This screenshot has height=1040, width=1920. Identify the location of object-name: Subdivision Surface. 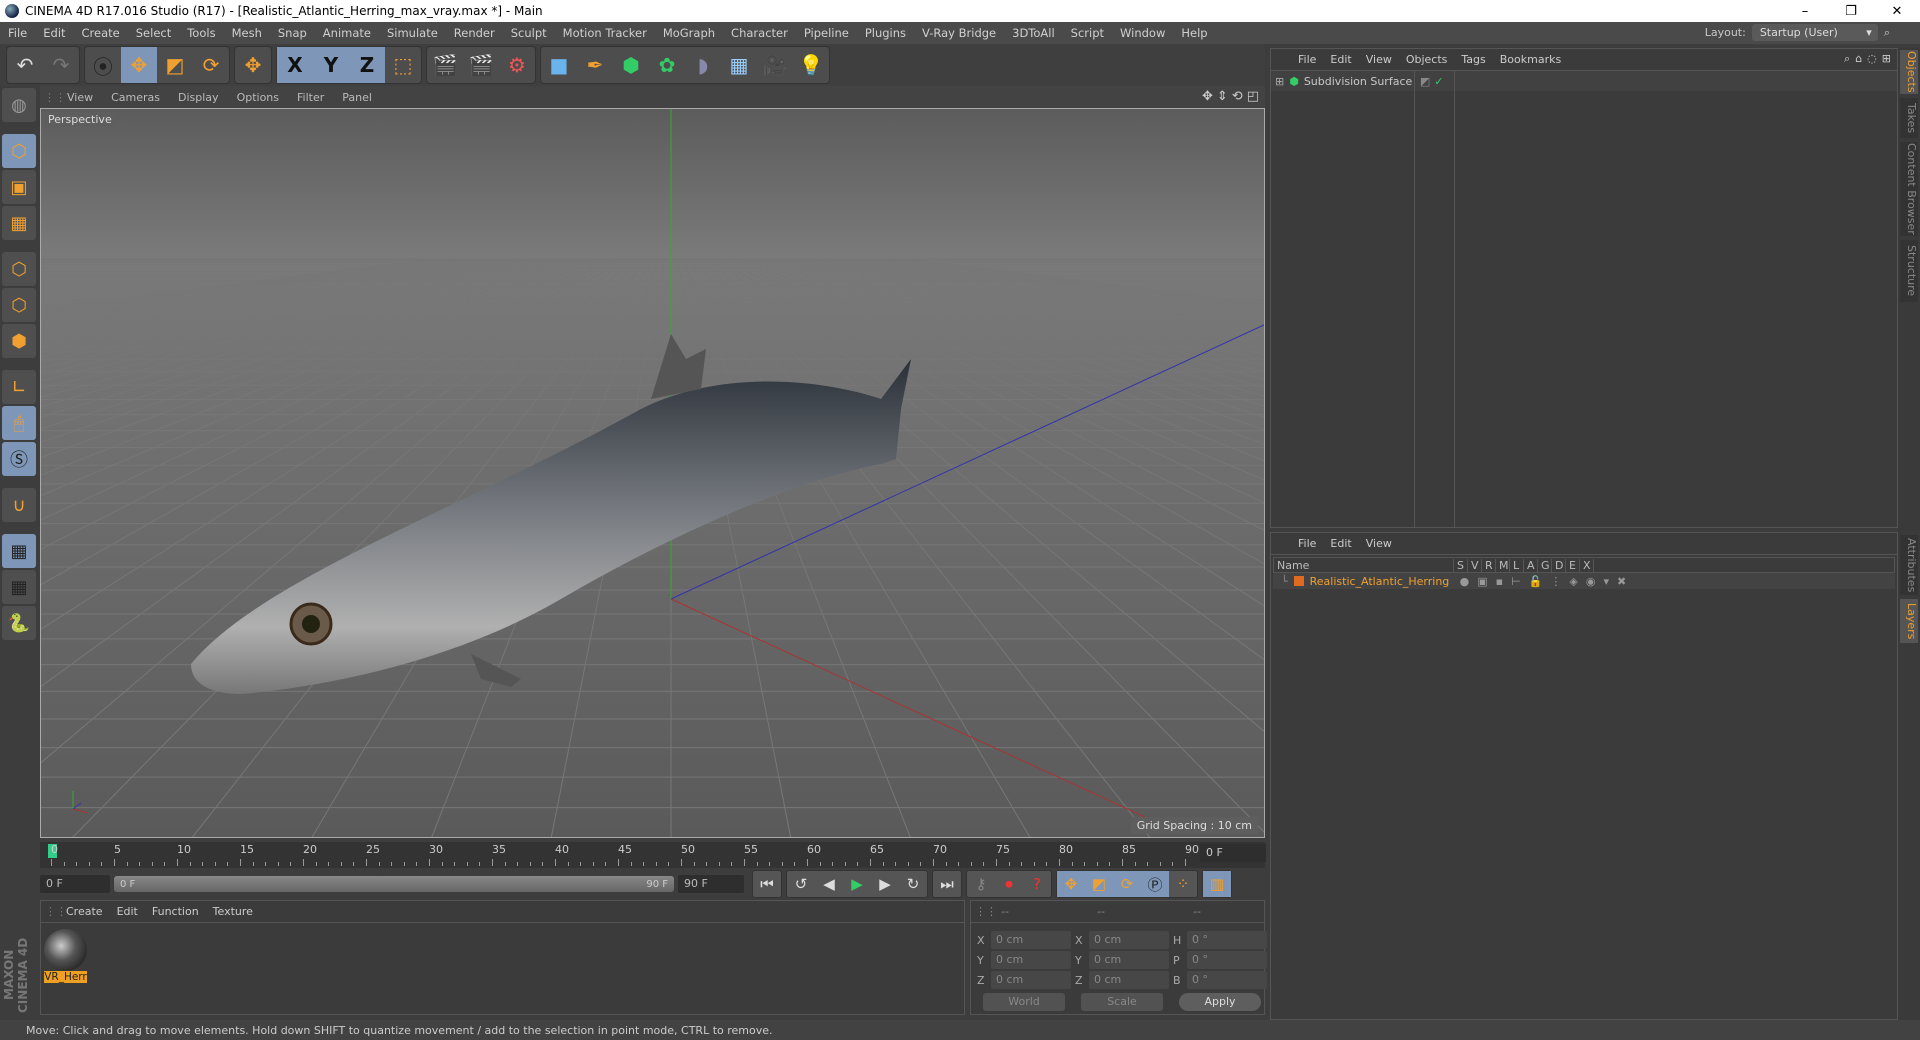
(1359, 81).